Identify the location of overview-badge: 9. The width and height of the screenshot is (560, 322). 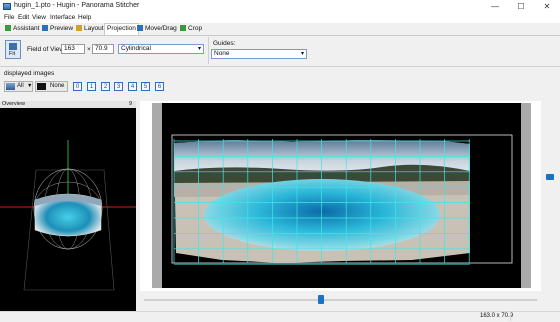
(131, 104).